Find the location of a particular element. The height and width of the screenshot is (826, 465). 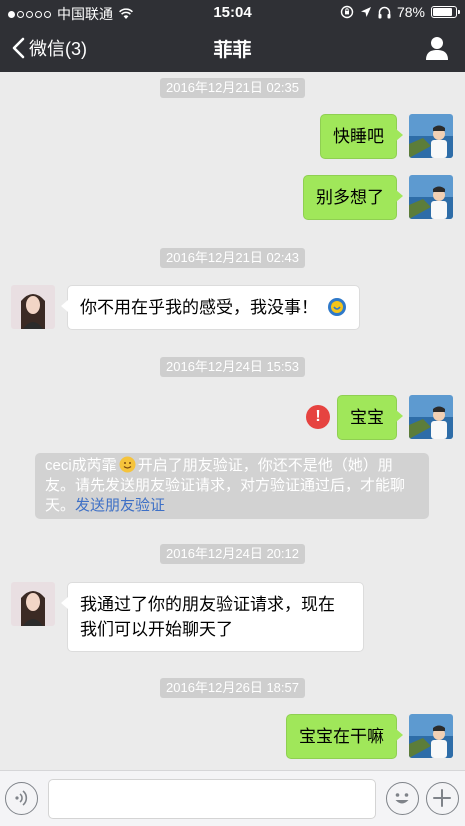

send-failed-icon: ! is located at coordinates (318, 417).